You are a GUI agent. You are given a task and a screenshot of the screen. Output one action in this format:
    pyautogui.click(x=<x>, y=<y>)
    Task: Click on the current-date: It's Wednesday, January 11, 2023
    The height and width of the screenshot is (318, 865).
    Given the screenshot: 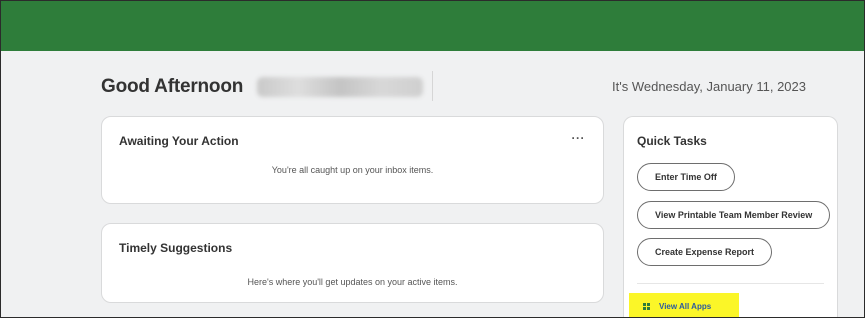 What is the action you would take?
    pyautogui.click(x=709, y=86)
    